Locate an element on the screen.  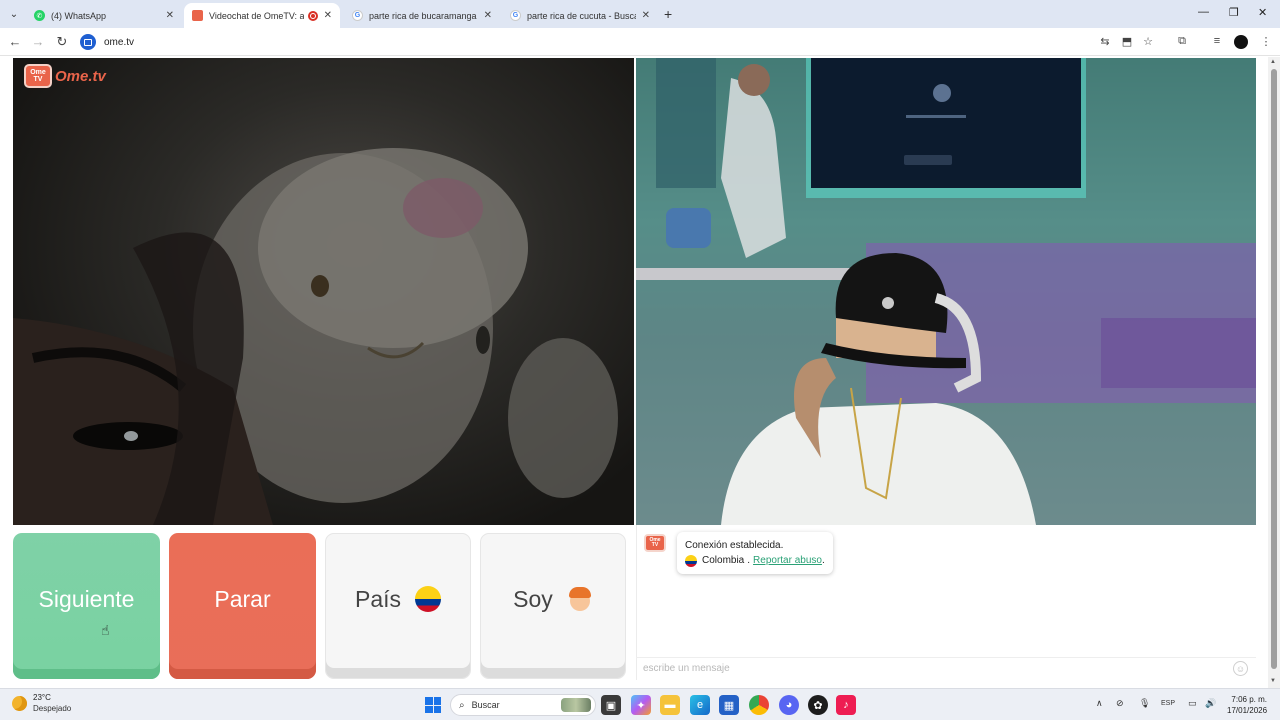
install-app-icon: ⬒ is located at coordinates (1127, 41).